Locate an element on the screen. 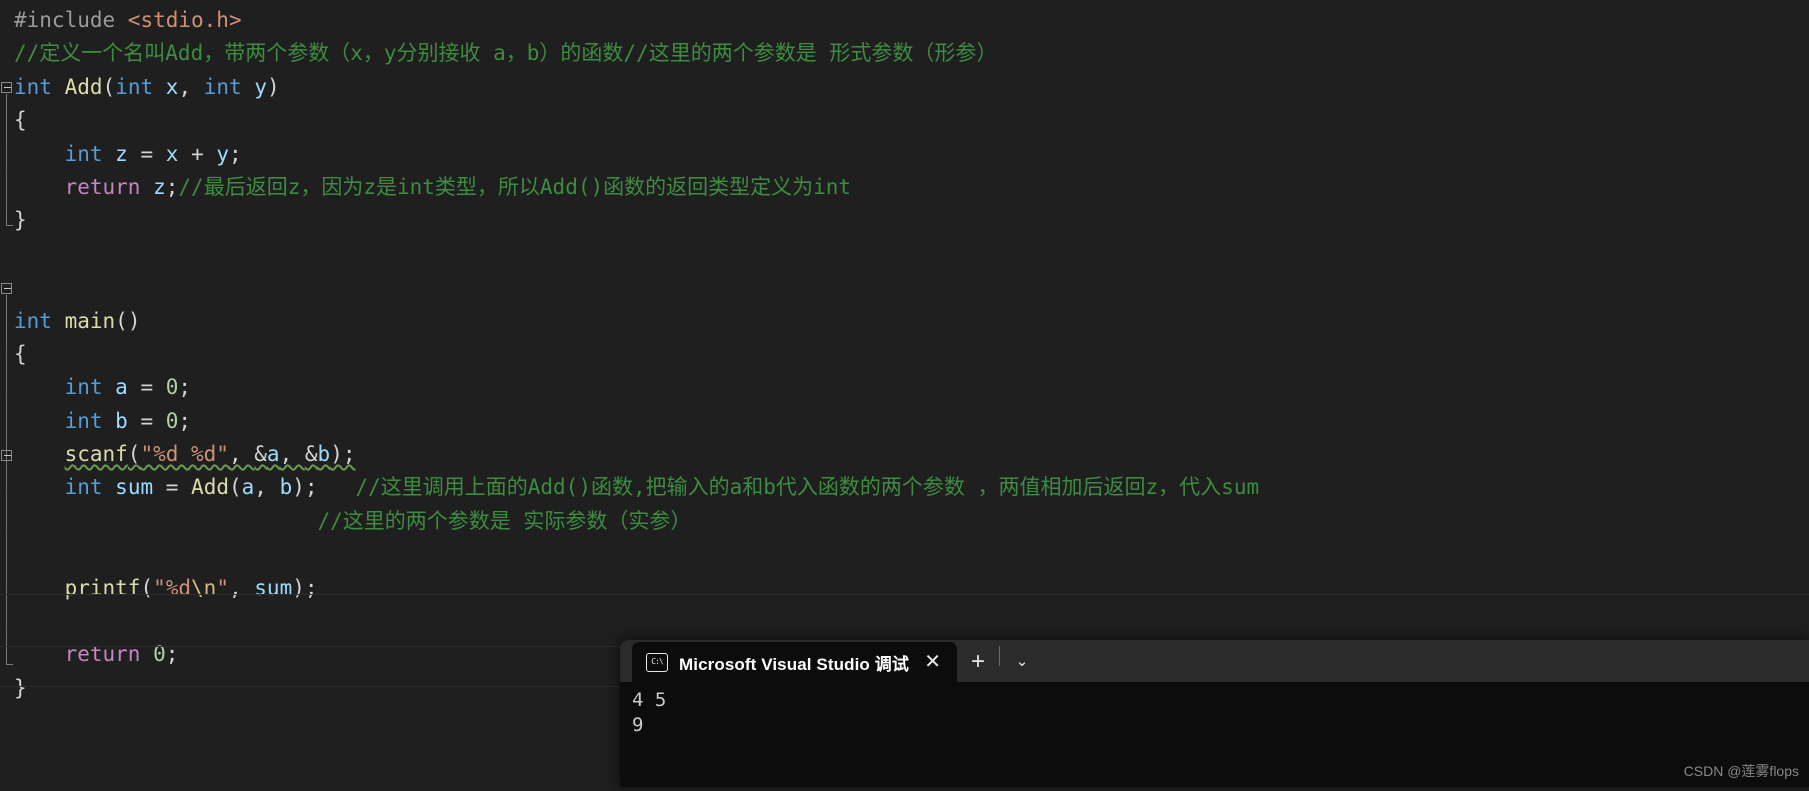 This screenshot has width=1809, height=791. code-token: ) is located at coordinates (273, 87).